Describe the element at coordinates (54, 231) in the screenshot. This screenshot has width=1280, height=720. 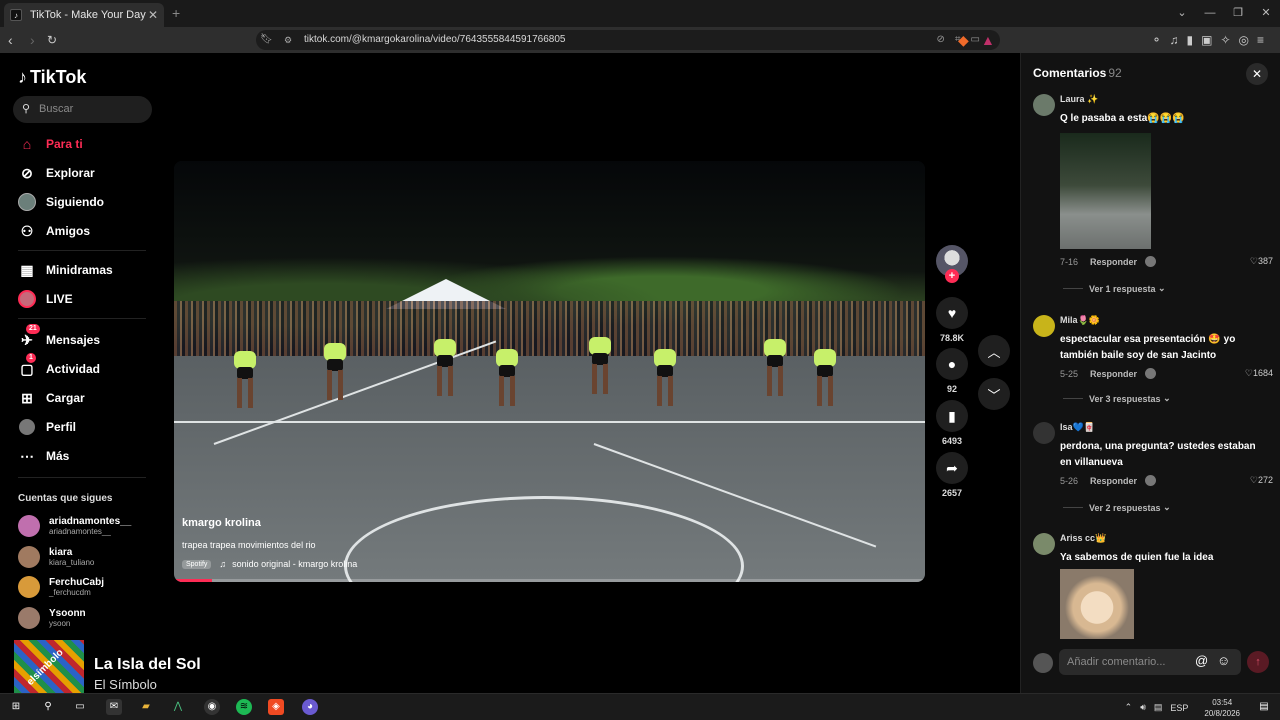
I see `nav-amigos: ⚇ Amigos` at that location.